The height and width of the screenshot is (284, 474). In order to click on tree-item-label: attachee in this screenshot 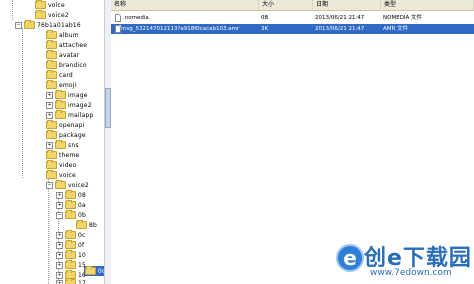, I will do `click(73, 45)`.